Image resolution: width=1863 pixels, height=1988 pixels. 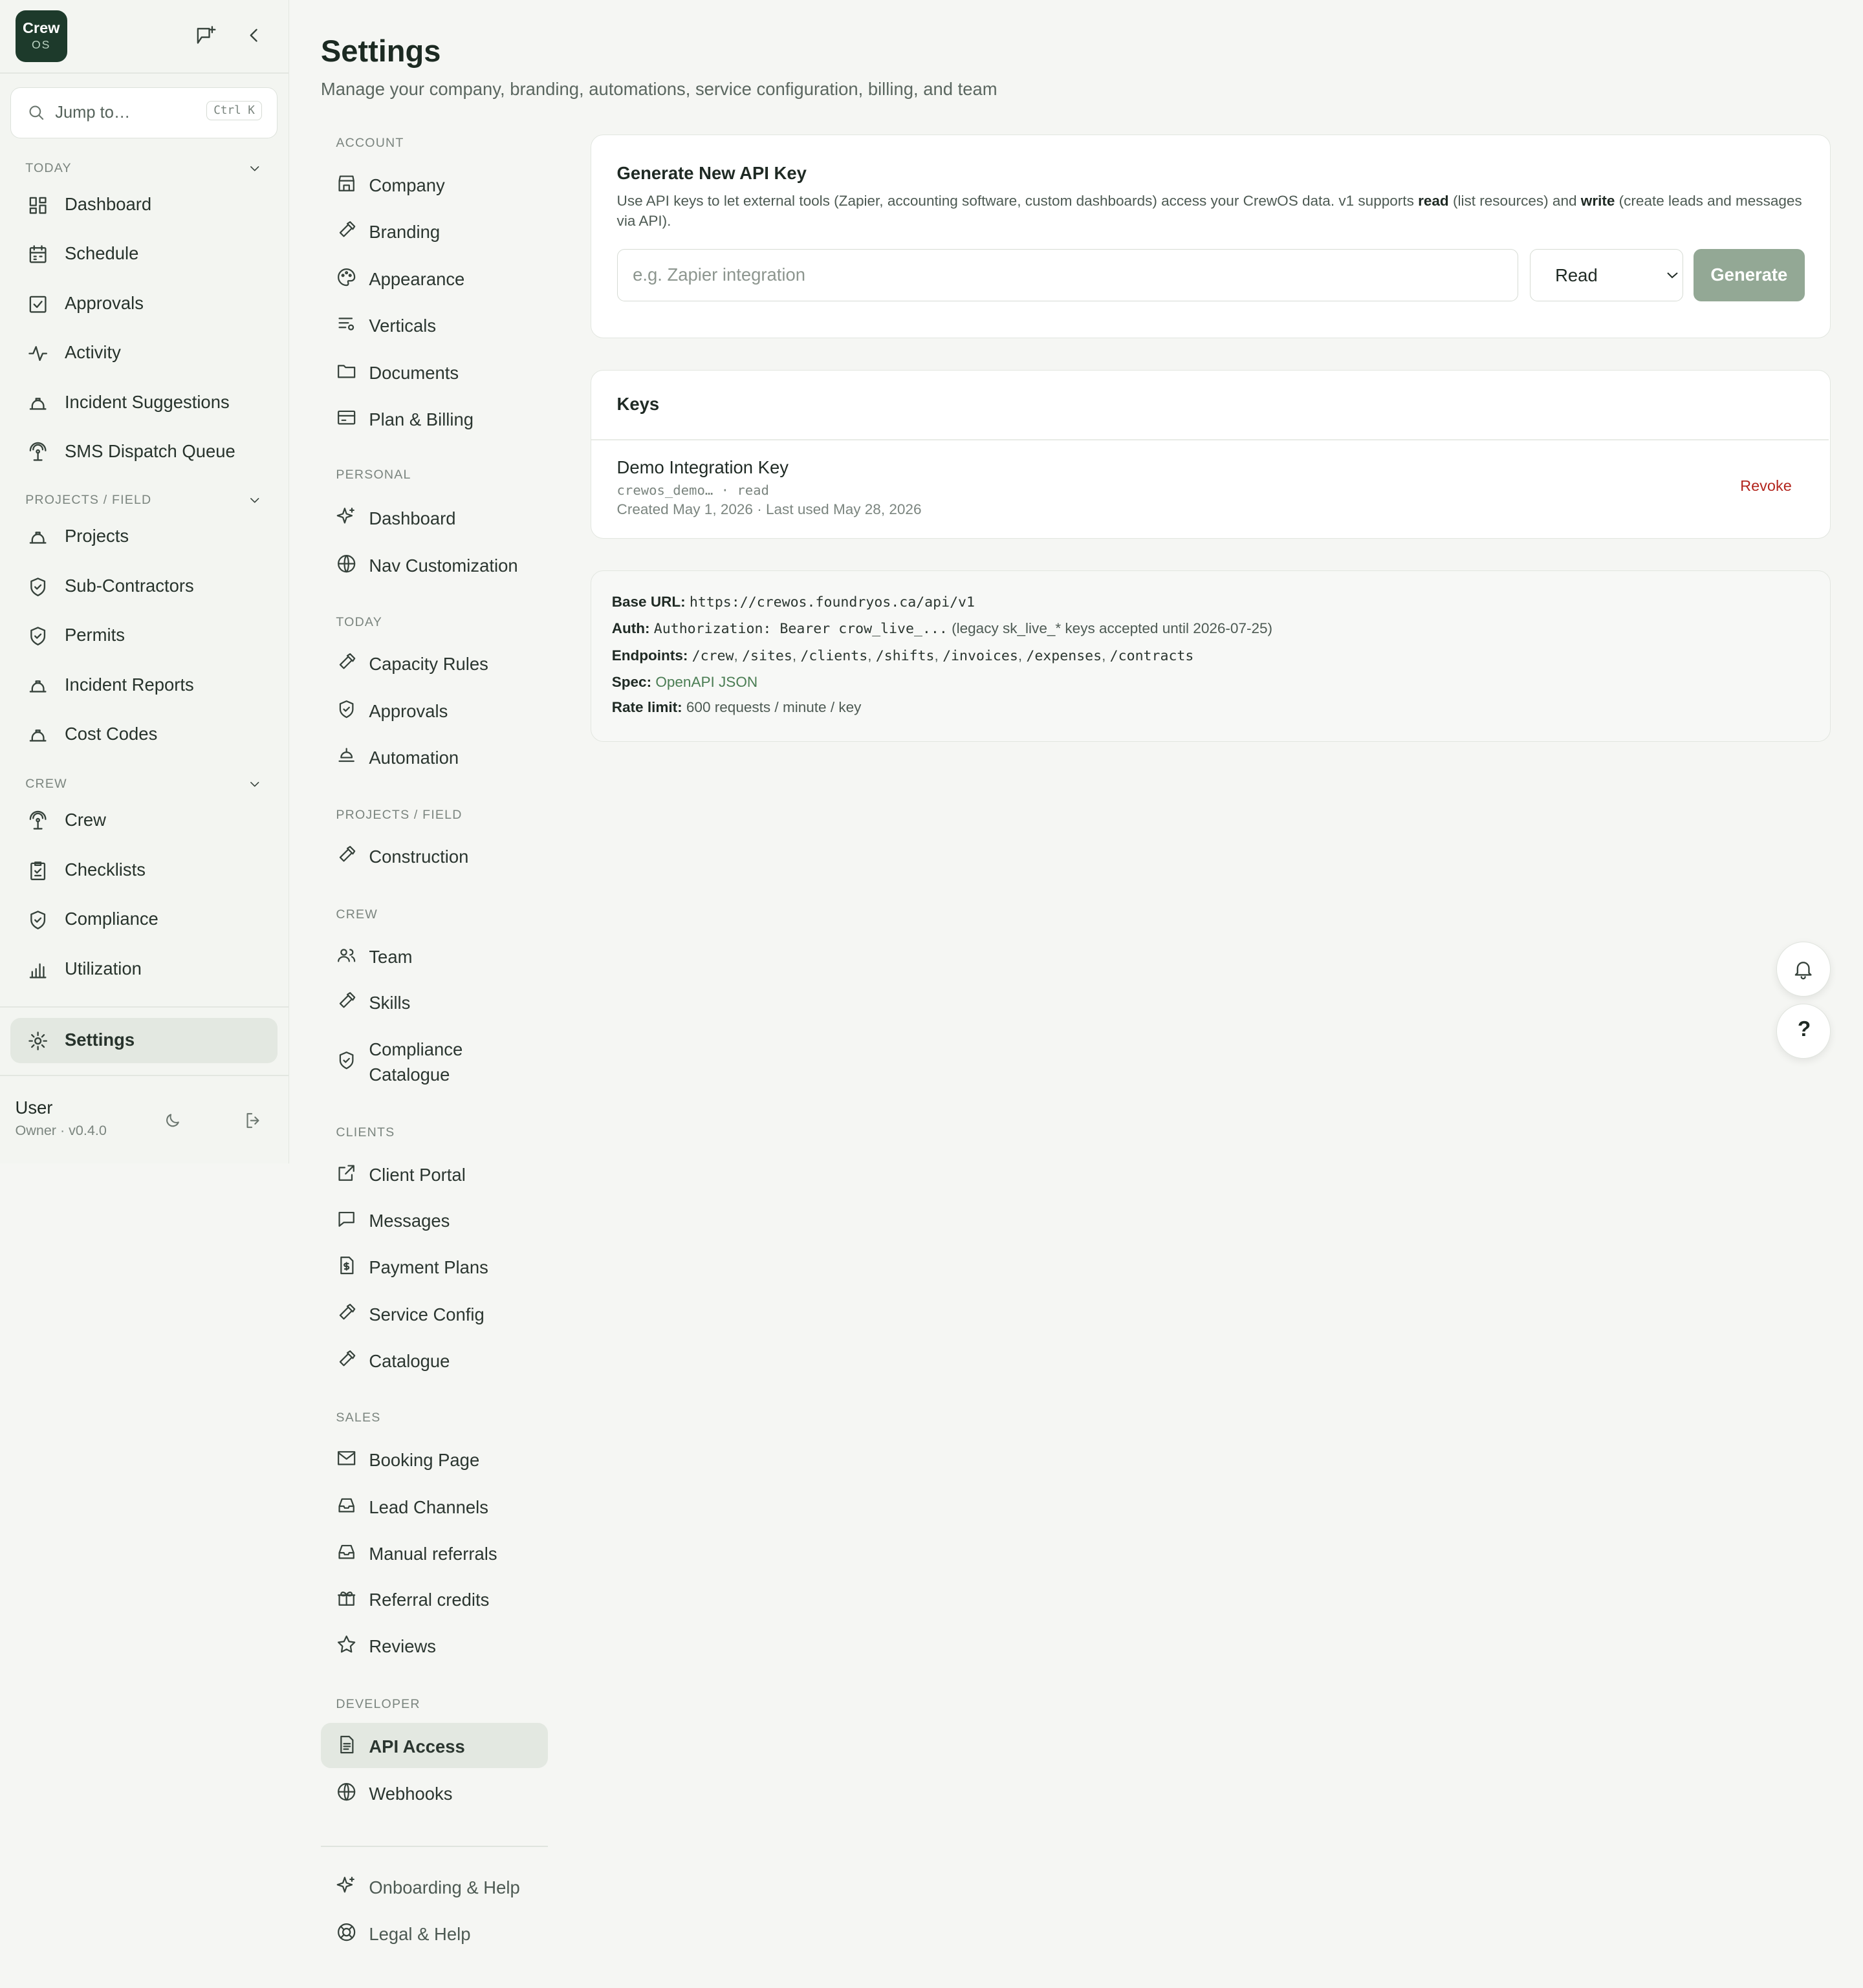 I want to click on settings-nav-documents: Documents, so click(x=434, y=371).